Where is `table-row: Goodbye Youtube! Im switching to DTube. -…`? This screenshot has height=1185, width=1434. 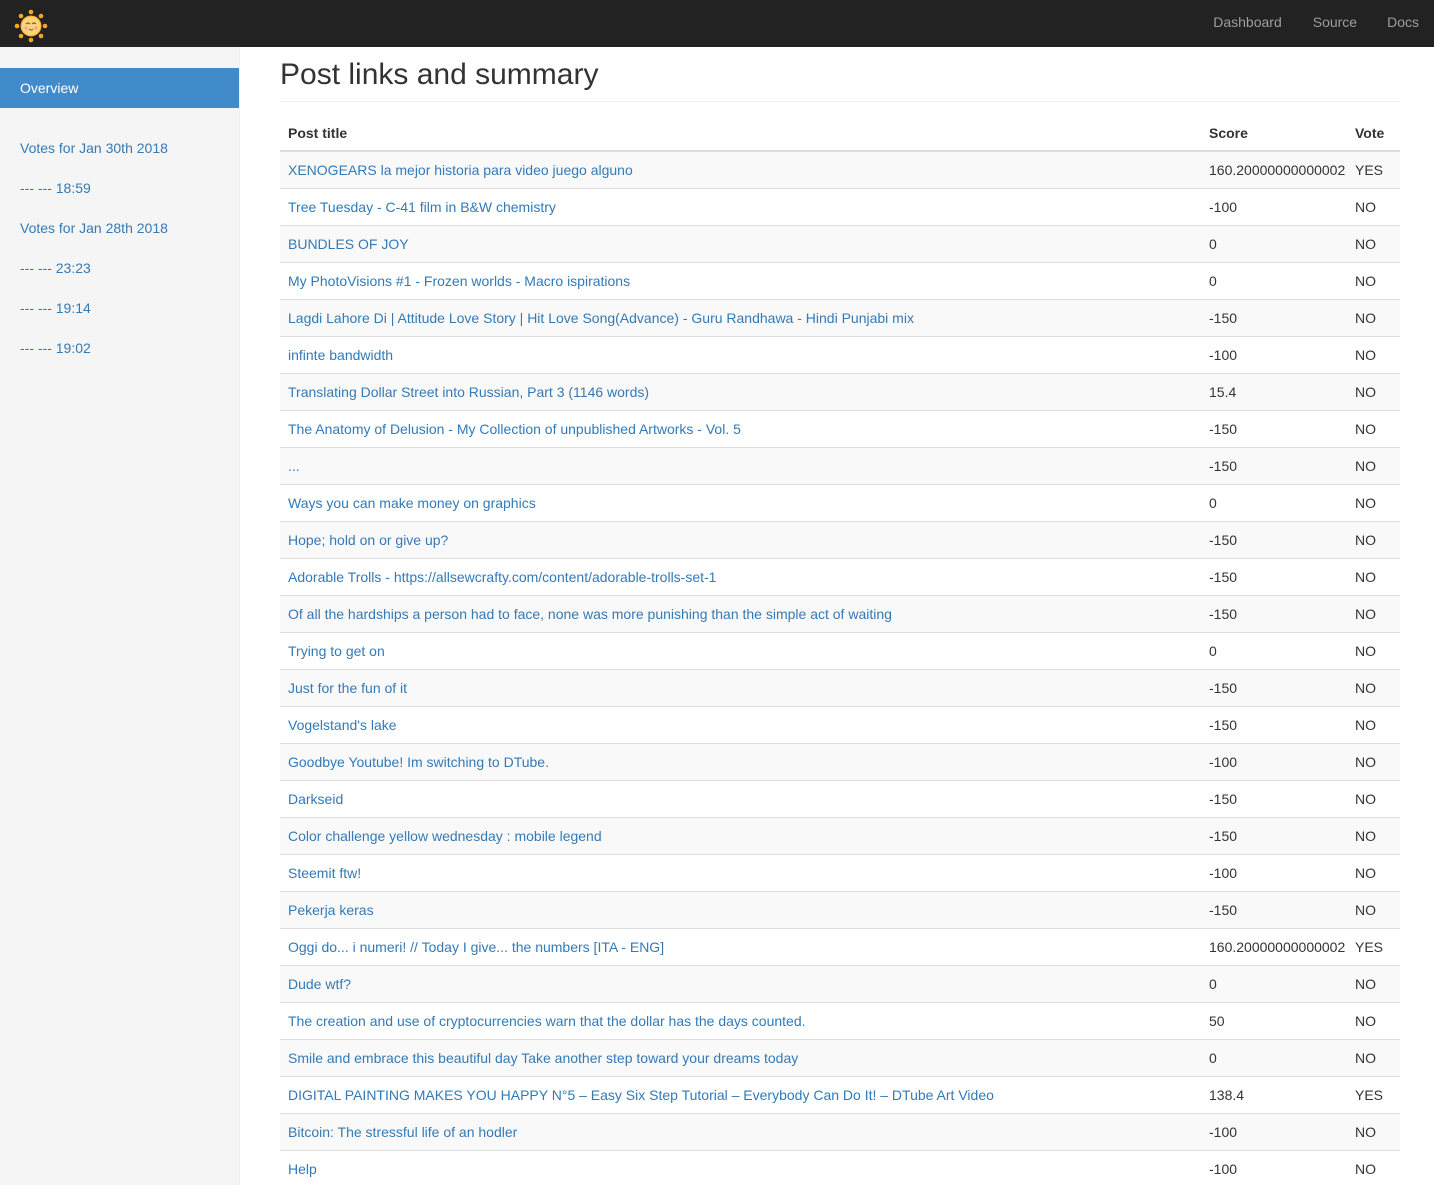
table-row: Goodbye Youtube! Im switching to DTube. -… is located at coordinates (840, 761).